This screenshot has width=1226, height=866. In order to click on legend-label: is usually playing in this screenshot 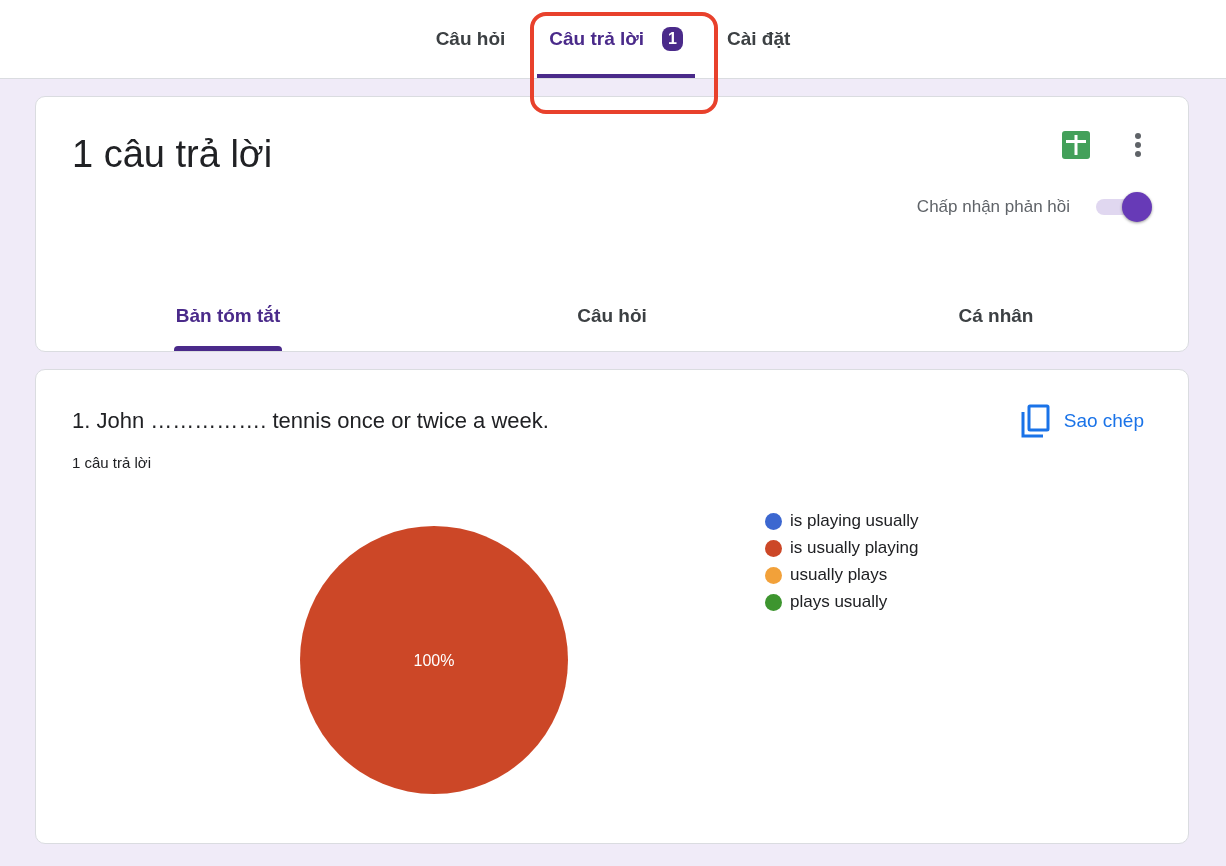, I will do `click(854, 548)`.